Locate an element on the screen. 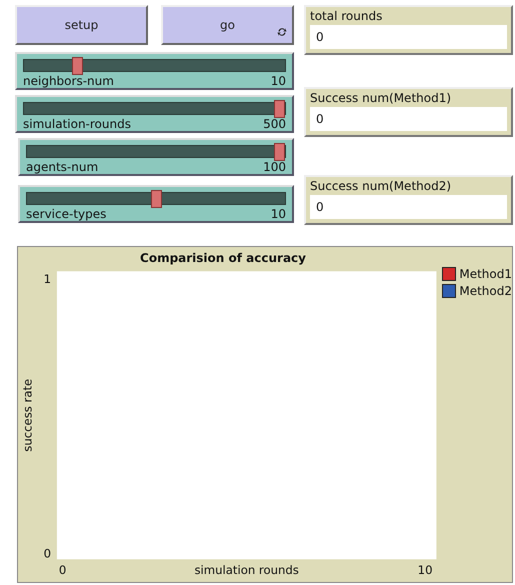 Image resolution: width=515 pixels, height=585 pixels. monitor-label: Success num(Method2) is located at coordinates (381, 186).